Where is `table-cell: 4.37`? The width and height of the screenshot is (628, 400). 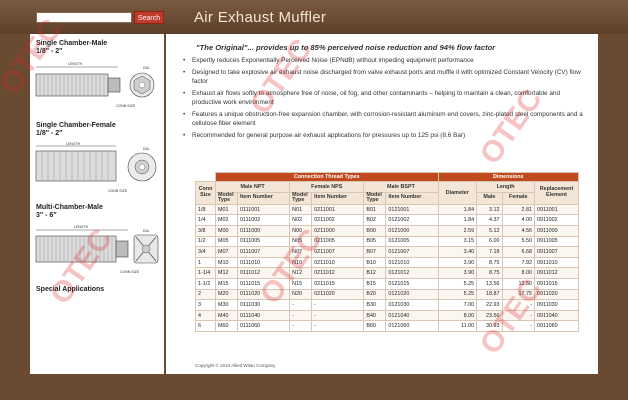 table-cell: 4.37 is located at coordinates (489, 220).